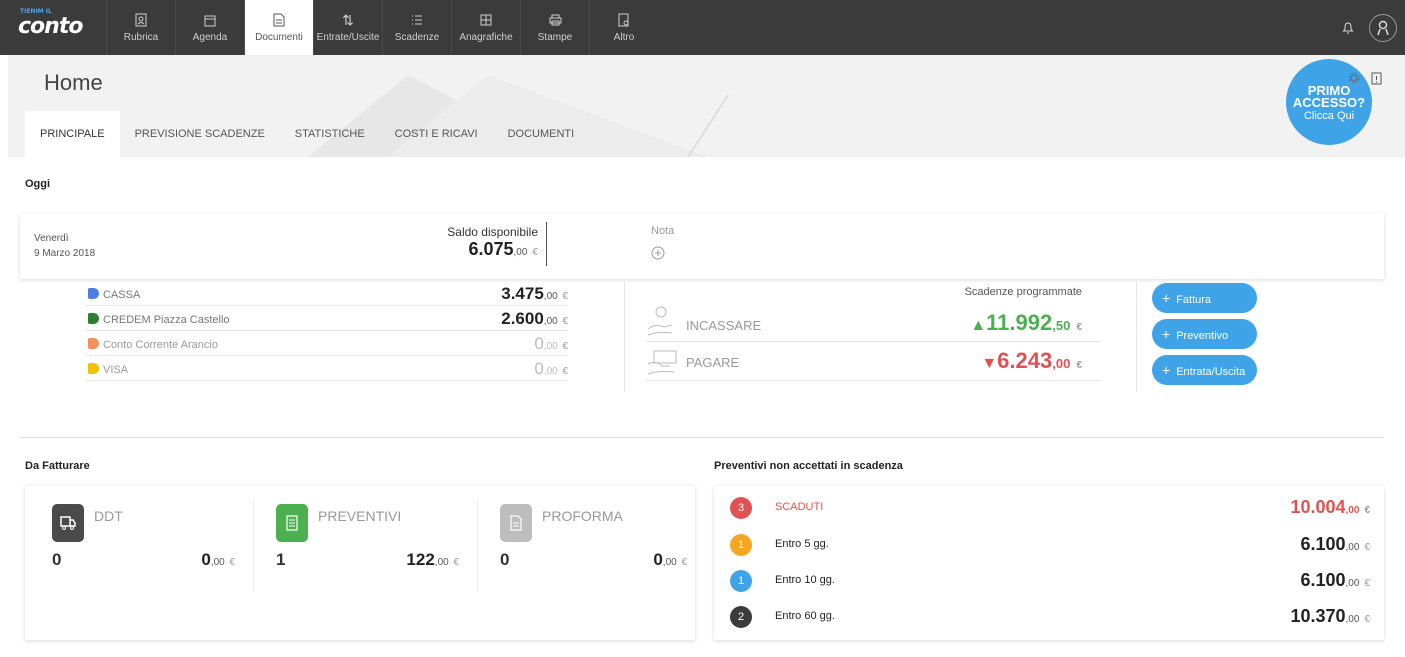 This screenshot has height=657, width=1405. Describe the element at coordinates (624, 20) in the screenshot. I see `more-doc-icon` at that location.